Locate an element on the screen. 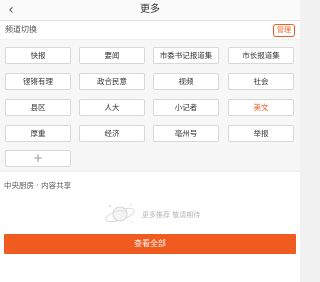  empty-state: 更多推荐 敬请期待 is located at coordinates (150, 215).